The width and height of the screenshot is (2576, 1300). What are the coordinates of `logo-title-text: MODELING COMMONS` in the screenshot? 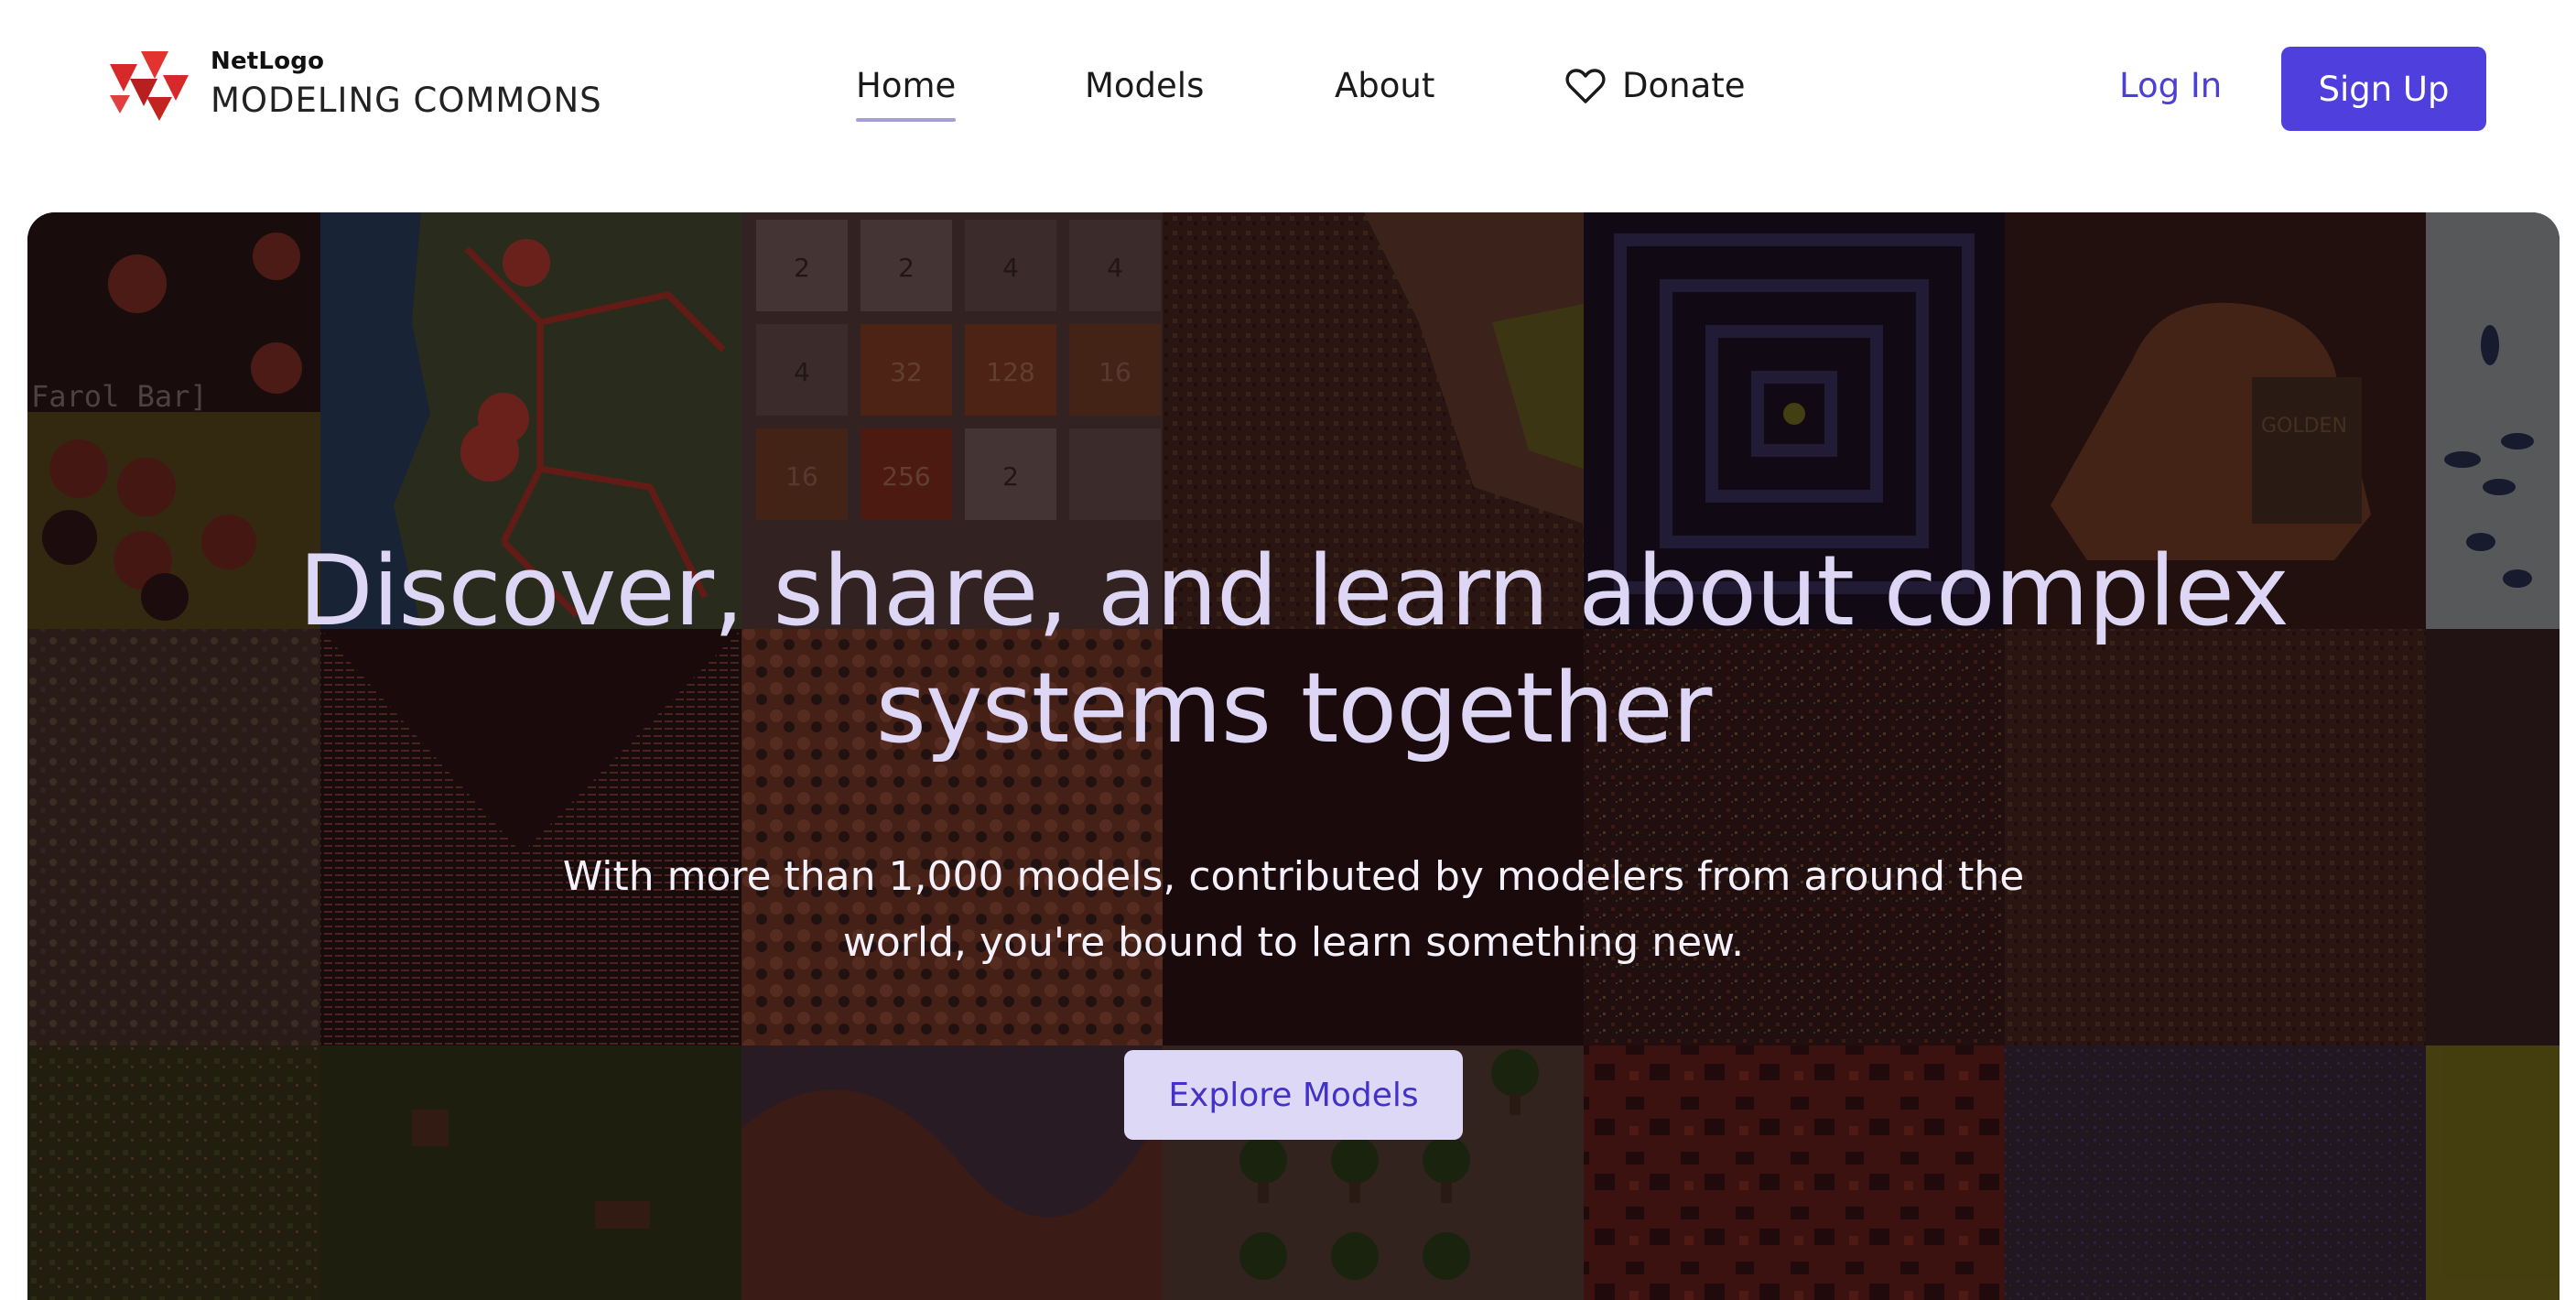 It's located at (407, 100).